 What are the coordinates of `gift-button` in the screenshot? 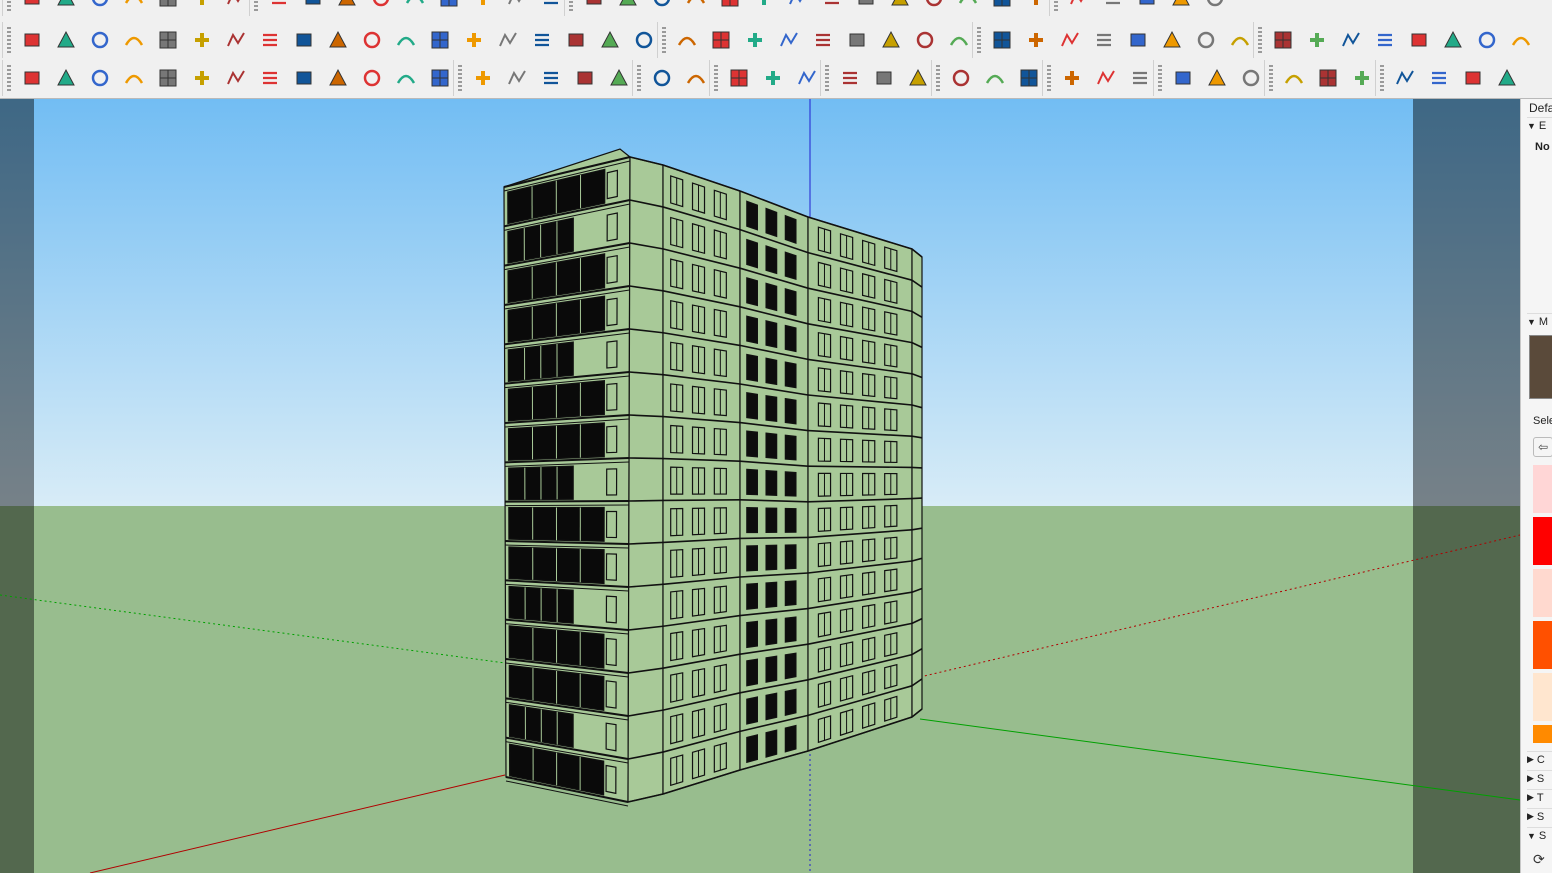 It's located at (823, 40).